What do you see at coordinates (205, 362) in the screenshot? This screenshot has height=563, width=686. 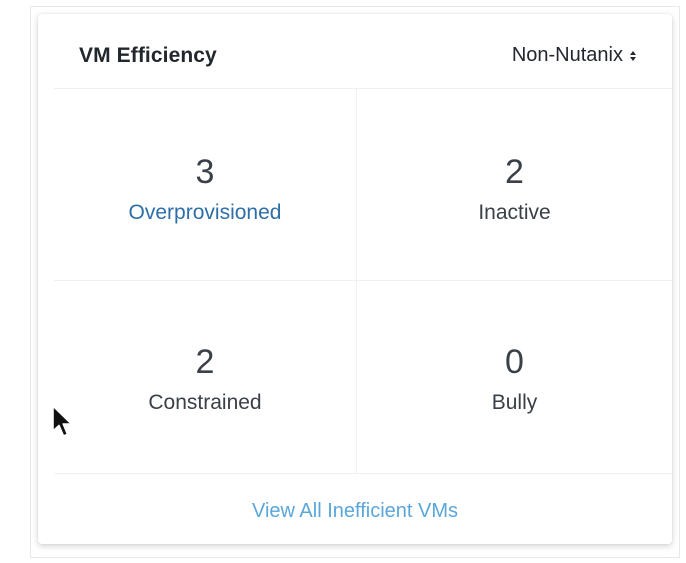 I see `constrained-count: 2` at bounding box center [205, 362].